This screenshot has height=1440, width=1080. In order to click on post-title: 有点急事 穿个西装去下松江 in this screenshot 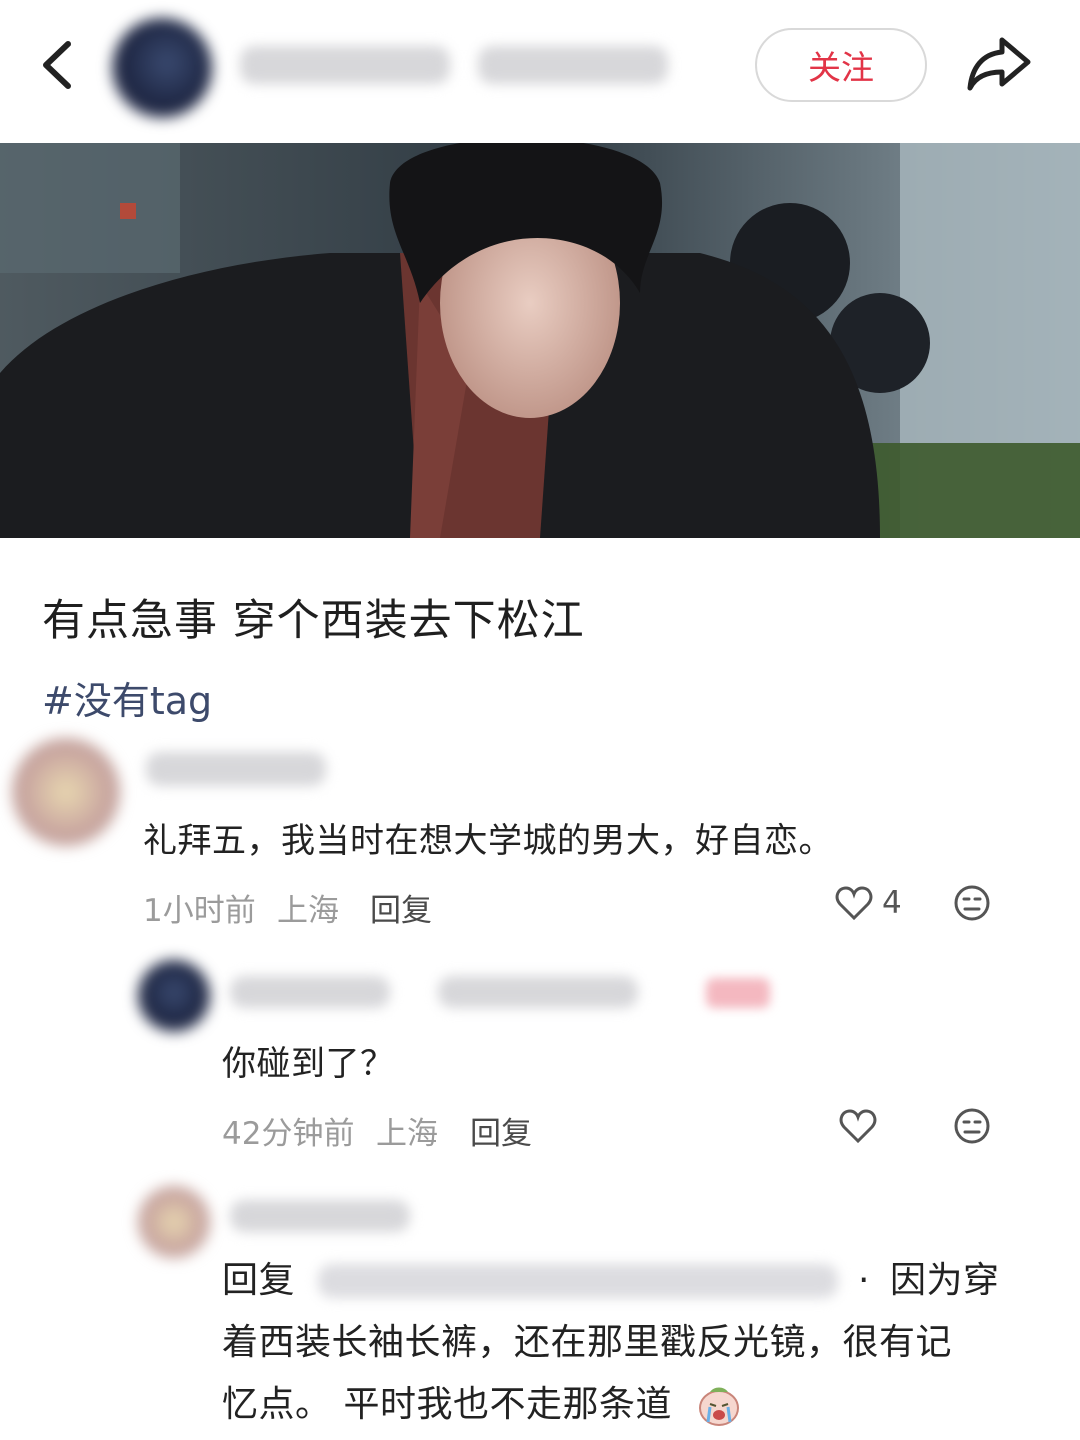, I will do `click(313, 621)`.